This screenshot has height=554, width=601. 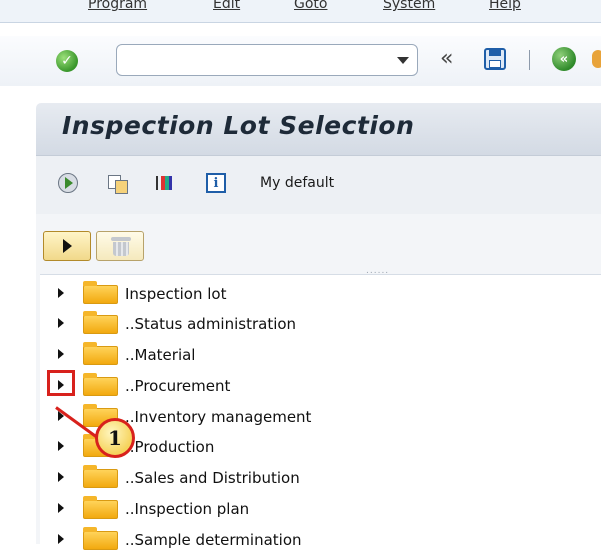 I want to click on menu-program: Program, so click(x=117, y=6).